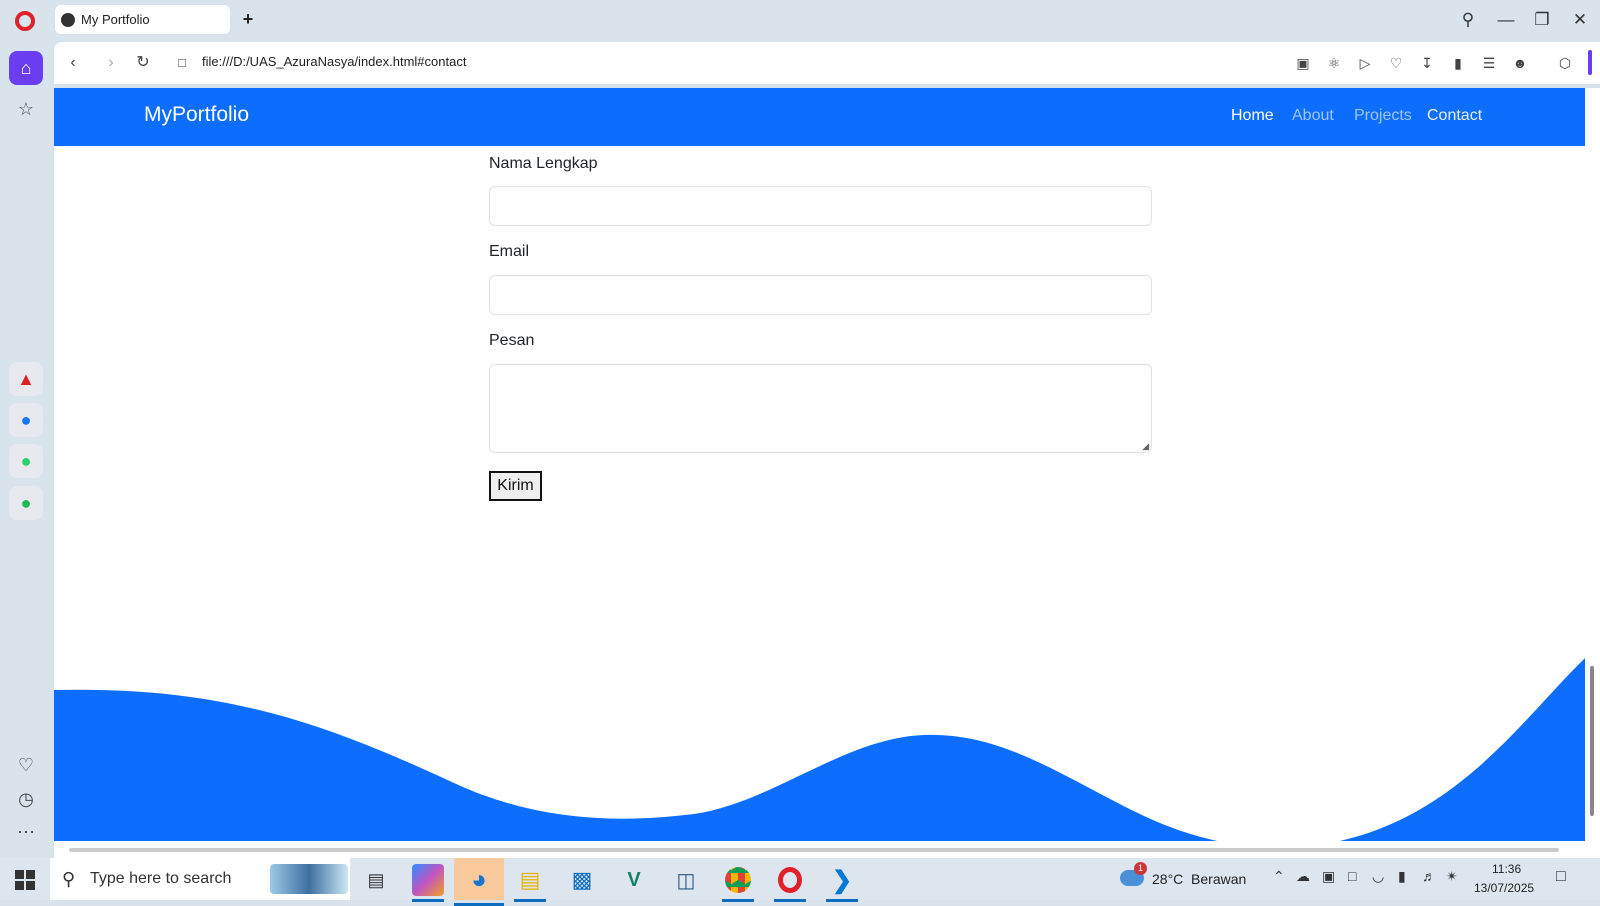 The height and width of the screenshot is (906, 1600). What do you see at coordinates (1506, 869) in the screenshot?
I see `clock-time: 11:36` at bounding box center [1506, 869].